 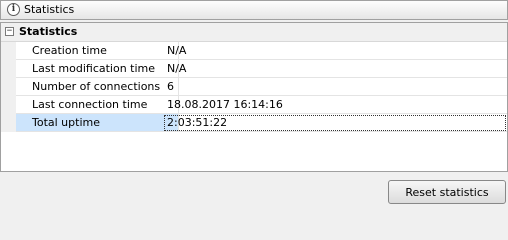 What do you see at coordinates (97, 105) in the screenshot?
I see `property-name: Last connection time` at bounding box center [97, 105].